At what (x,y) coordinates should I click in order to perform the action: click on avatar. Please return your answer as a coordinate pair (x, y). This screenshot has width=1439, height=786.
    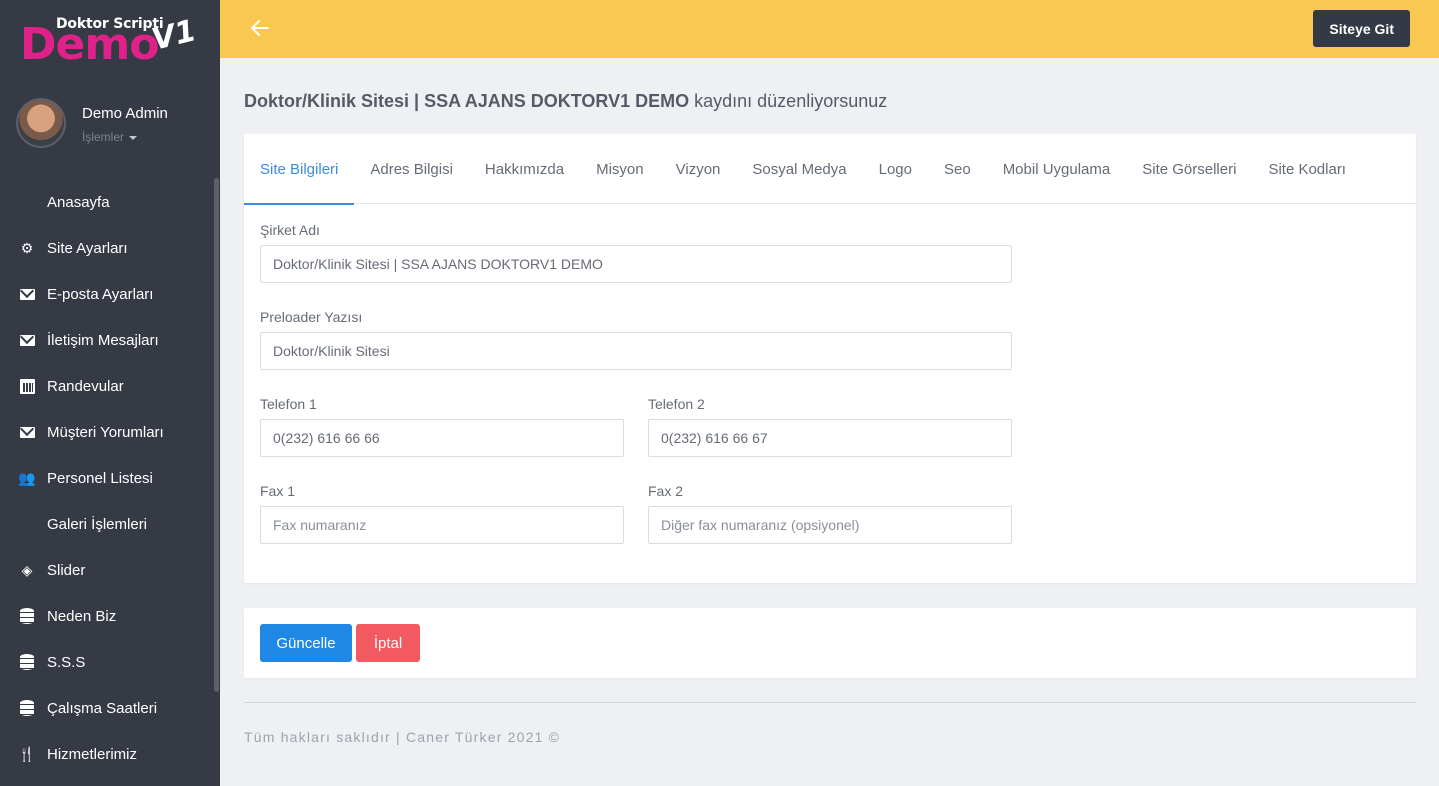
    Looking at the image, I should click on (41, 123).